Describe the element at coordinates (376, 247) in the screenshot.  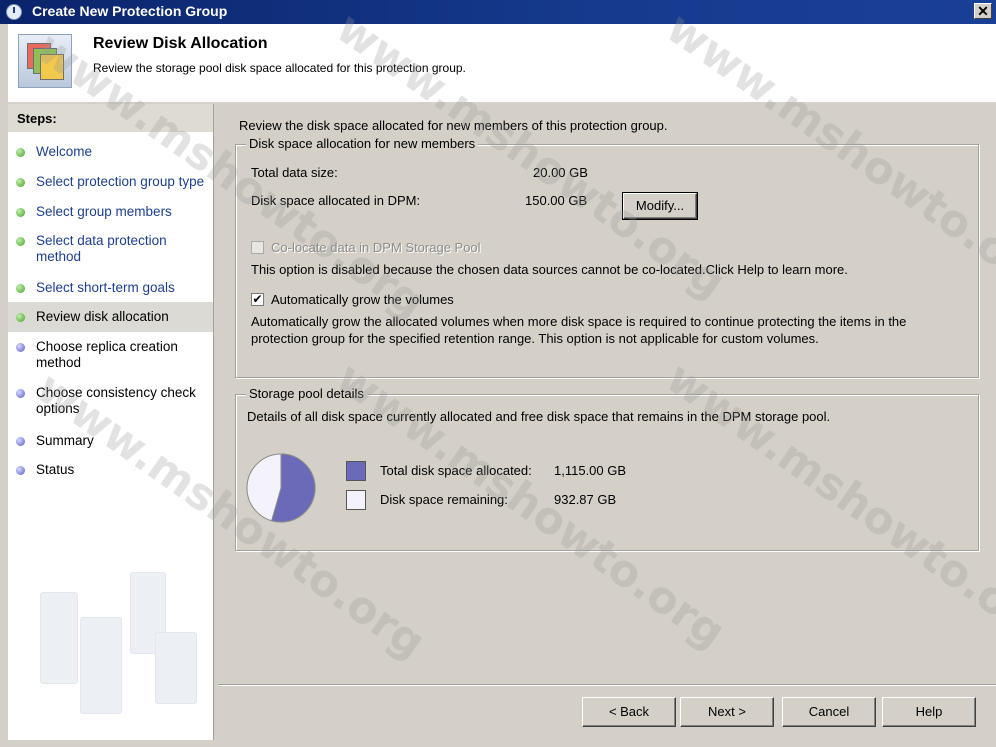
I see `colocate-label: Co-locate data in DPM Storage Pool` at that location.